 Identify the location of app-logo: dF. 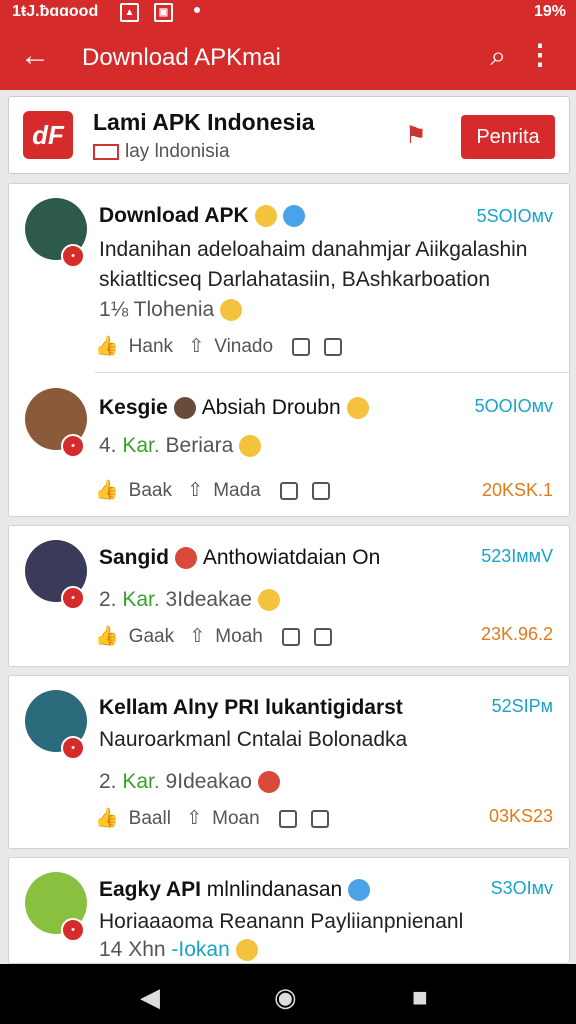
(48, 135).